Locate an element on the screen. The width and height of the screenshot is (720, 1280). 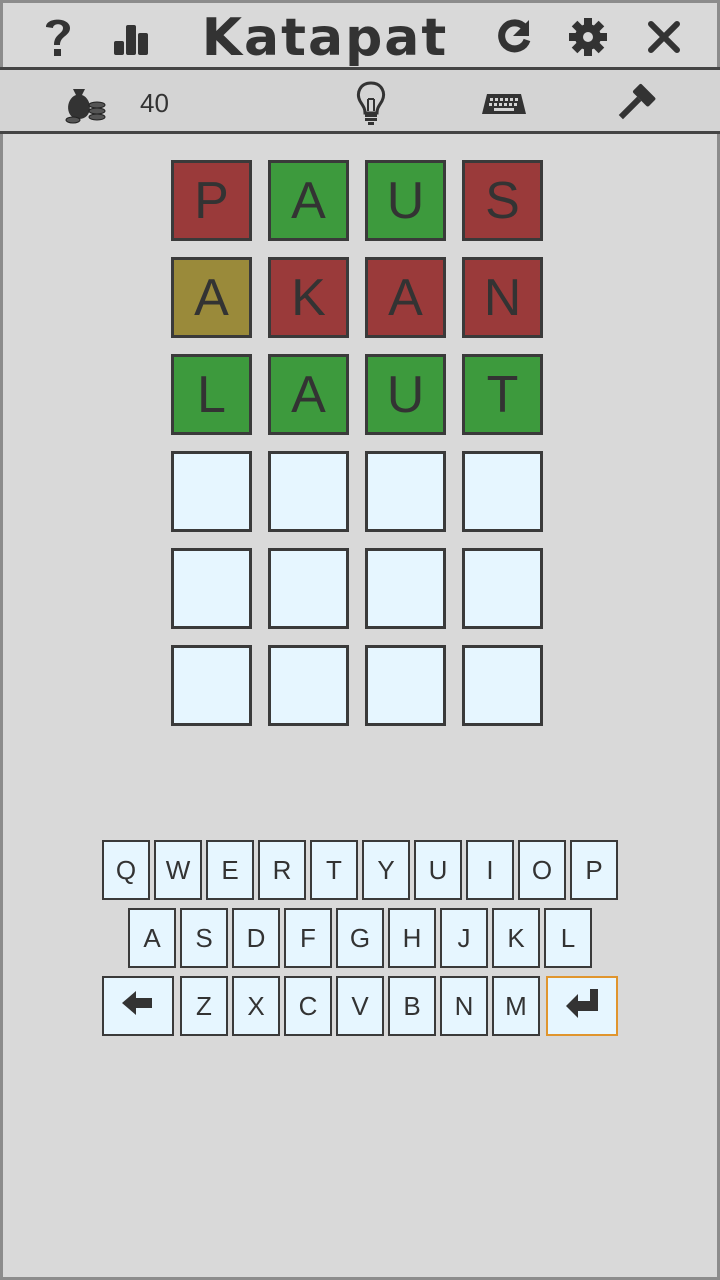
backspace-arrow-icon is located at coordinates (138, 1006).